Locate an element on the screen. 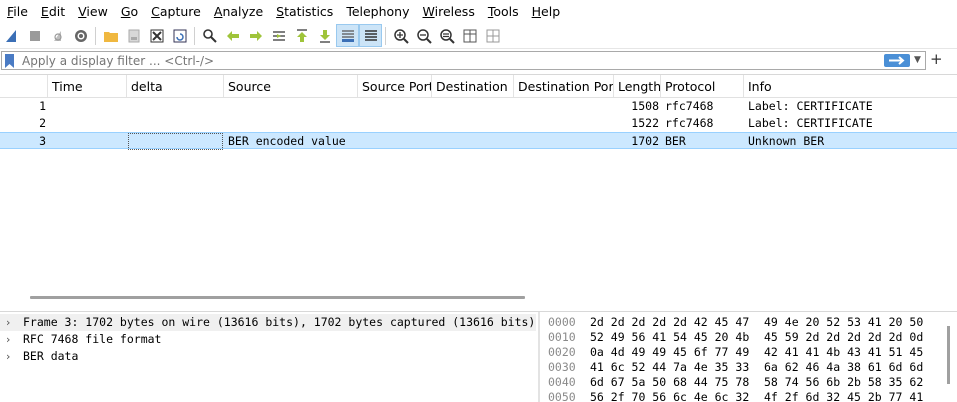 This screenshot has width=957, height=402. column-header-no is located at coordinates (24, 86).